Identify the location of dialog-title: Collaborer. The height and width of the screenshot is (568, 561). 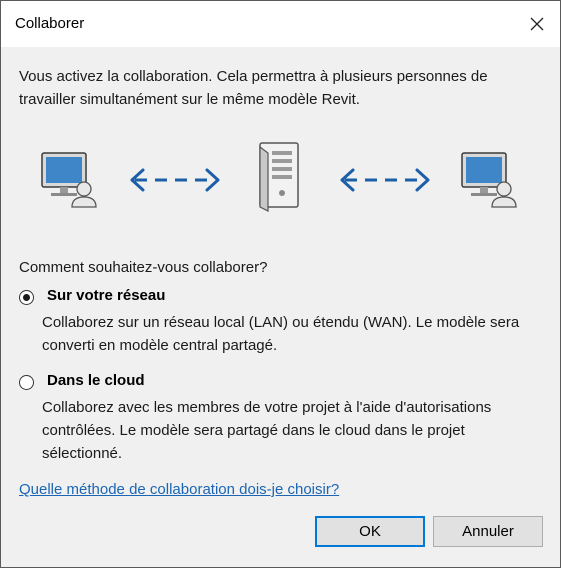
(50, 23).